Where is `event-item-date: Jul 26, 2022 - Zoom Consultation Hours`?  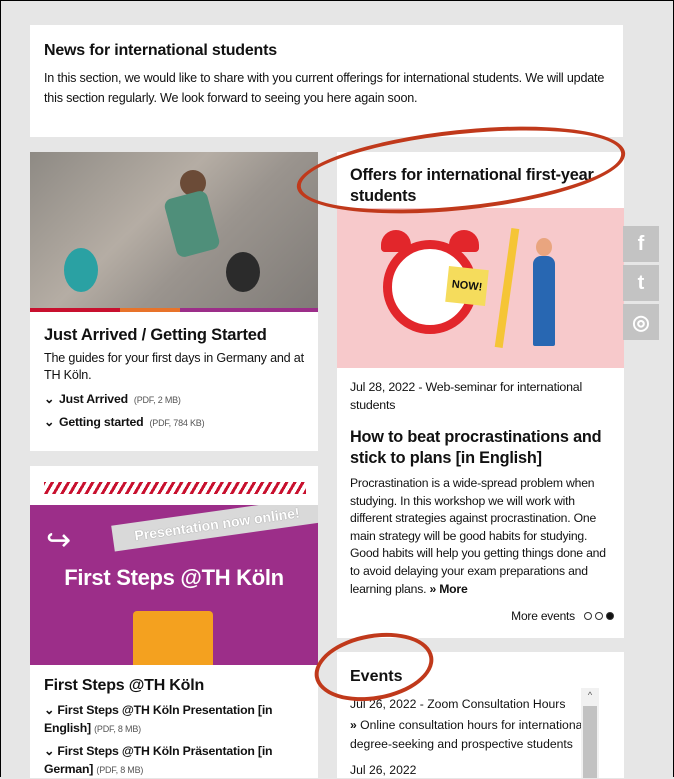
event-item-date: Jul 26, 2022 - Zoom Consultation Hours is located at coordinates (458, 704).